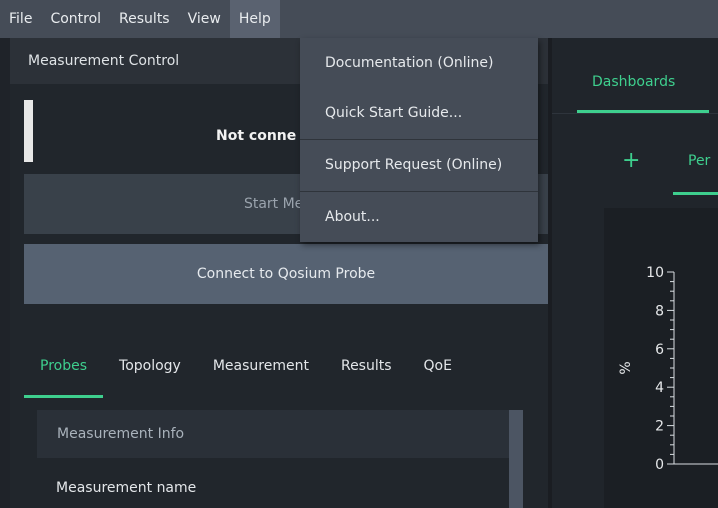 The width and height of the screenshot is (718, 508). What do you see at coordinates (659, 311) in the screenshot?
I see `y-tick-label: 8` at bounding box center [659, 311].